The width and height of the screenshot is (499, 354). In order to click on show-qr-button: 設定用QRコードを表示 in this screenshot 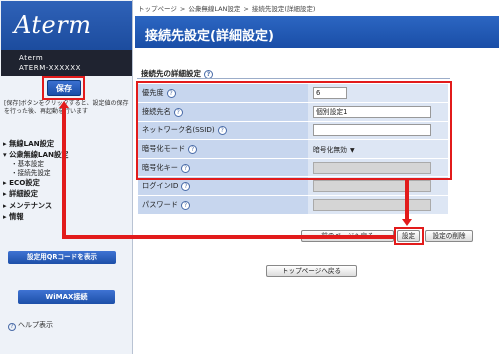, I will do `click(62, 257)`.